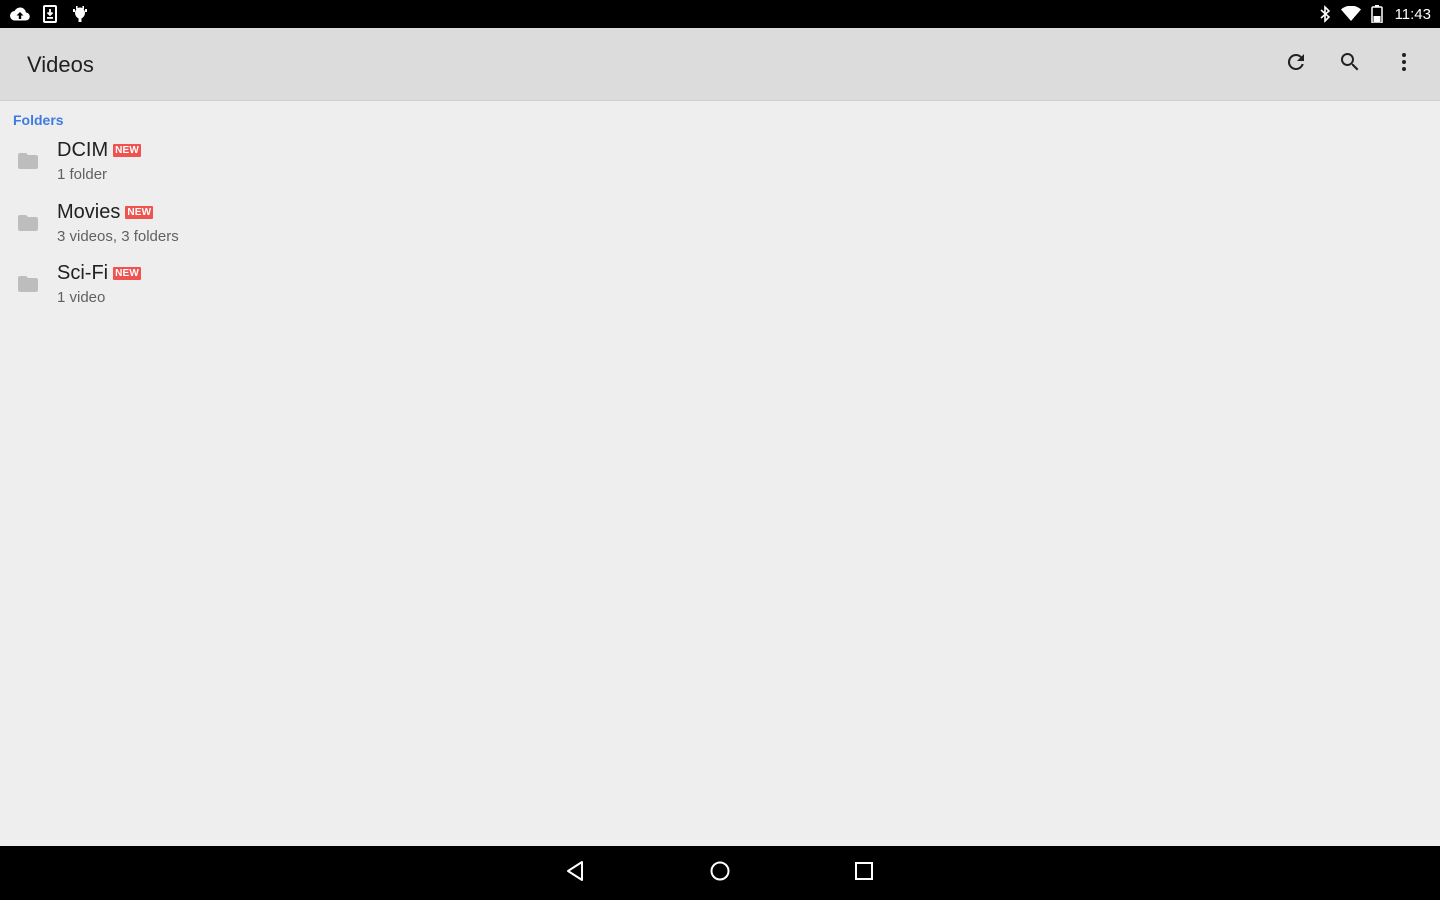  I want to click on folder-item-dcim: DCIM NEW 1 folder, so click(720, 168).